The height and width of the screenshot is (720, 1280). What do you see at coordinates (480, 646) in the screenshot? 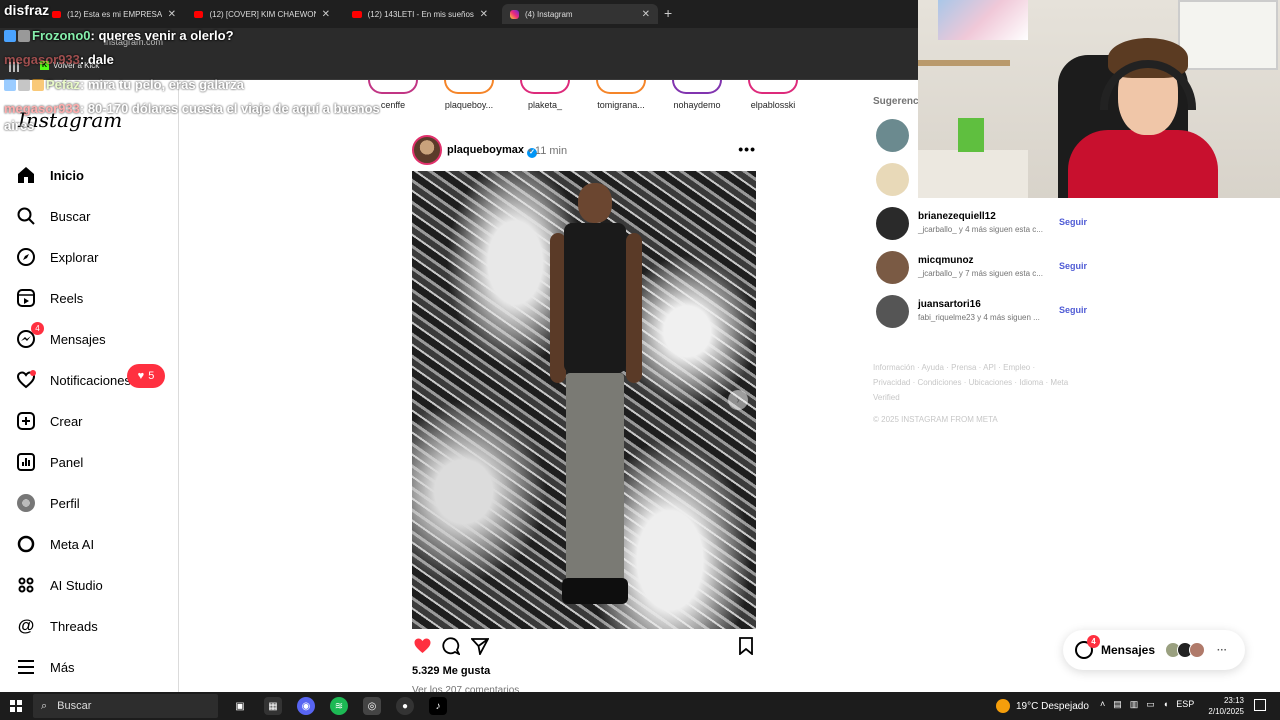
I see `share-icon` at bounding box center [480, 646].